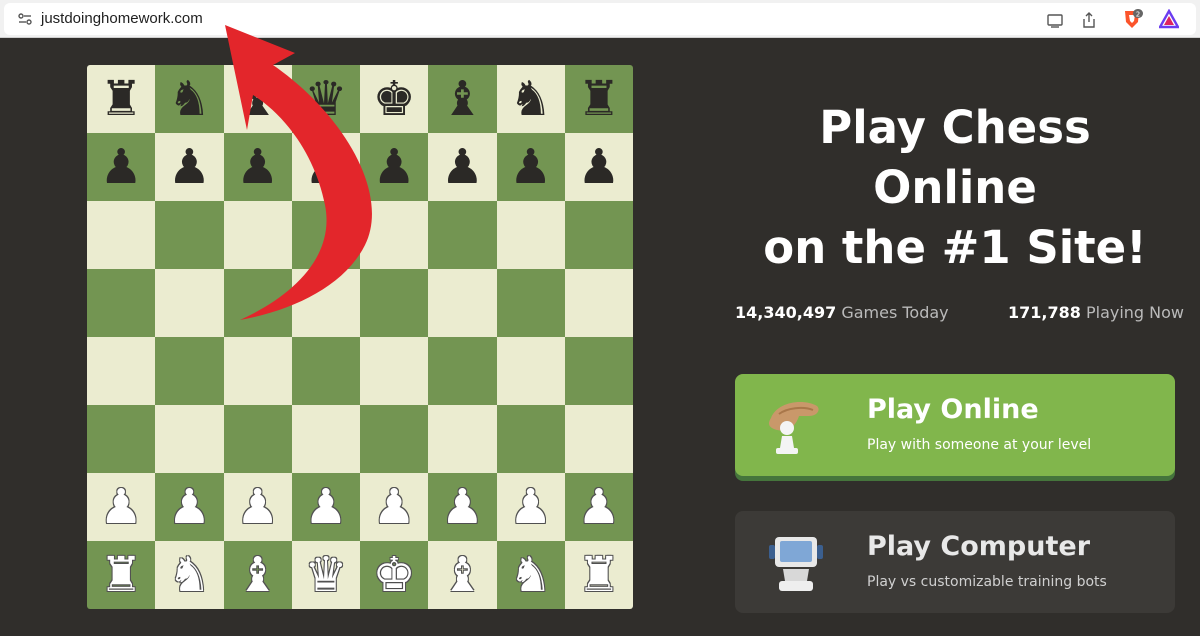 This screenshot has width=1200, height=636. I want to click on board-square-f6, so click(462, 235).